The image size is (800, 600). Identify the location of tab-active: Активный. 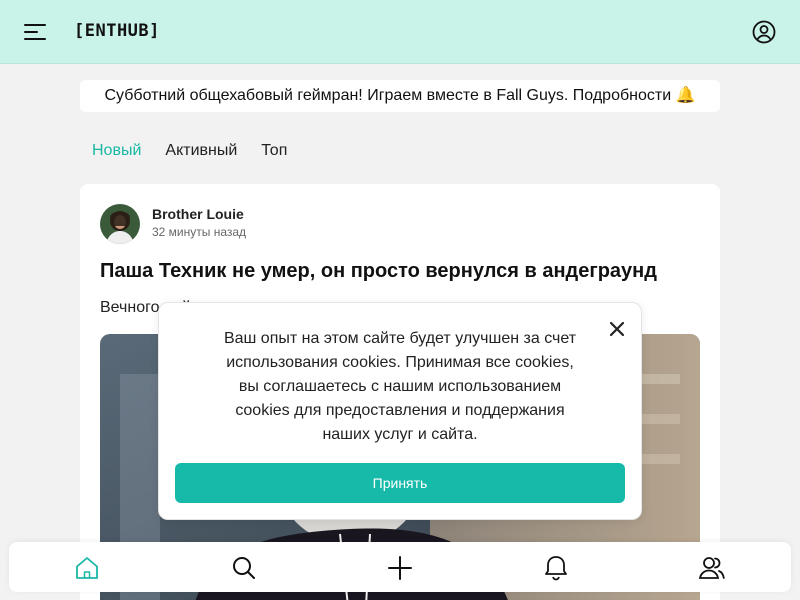
(201, 152).